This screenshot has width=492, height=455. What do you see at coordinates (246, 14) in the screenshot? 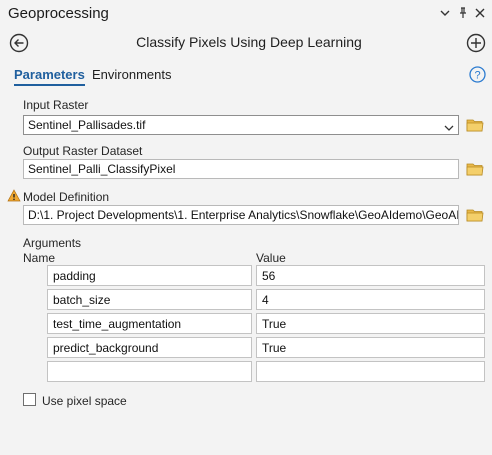
I see `pane-titlebar: Geoprocessing` at bounding box center [246, 14].